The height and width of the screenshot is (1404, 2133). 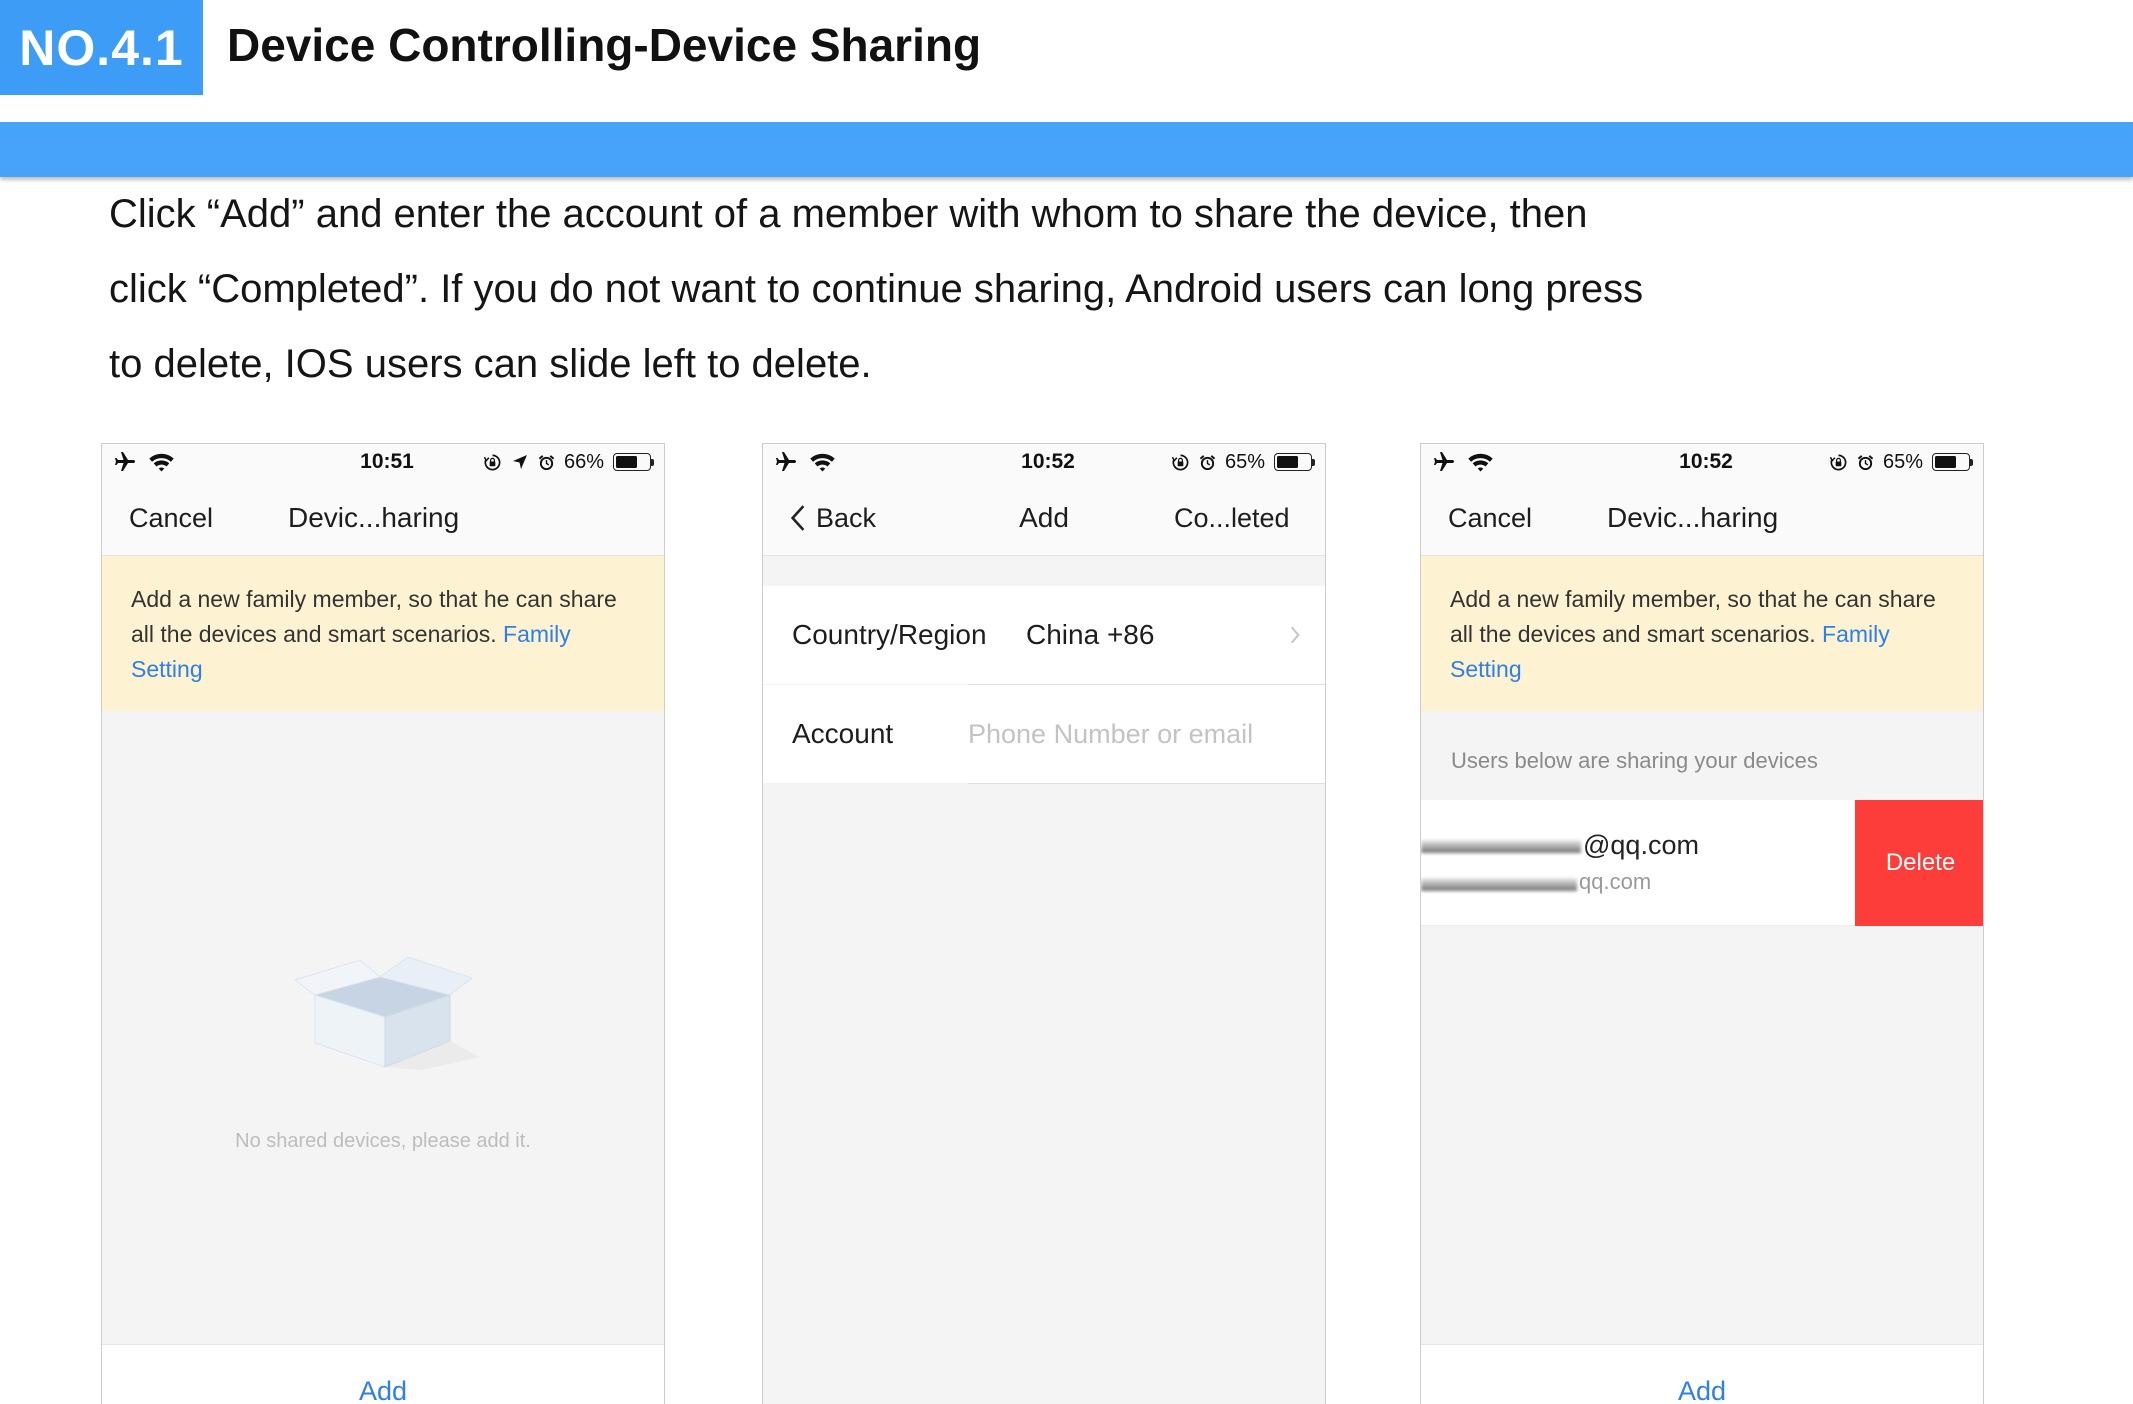 I want to click on account-input, so click(x=1138, y=734).